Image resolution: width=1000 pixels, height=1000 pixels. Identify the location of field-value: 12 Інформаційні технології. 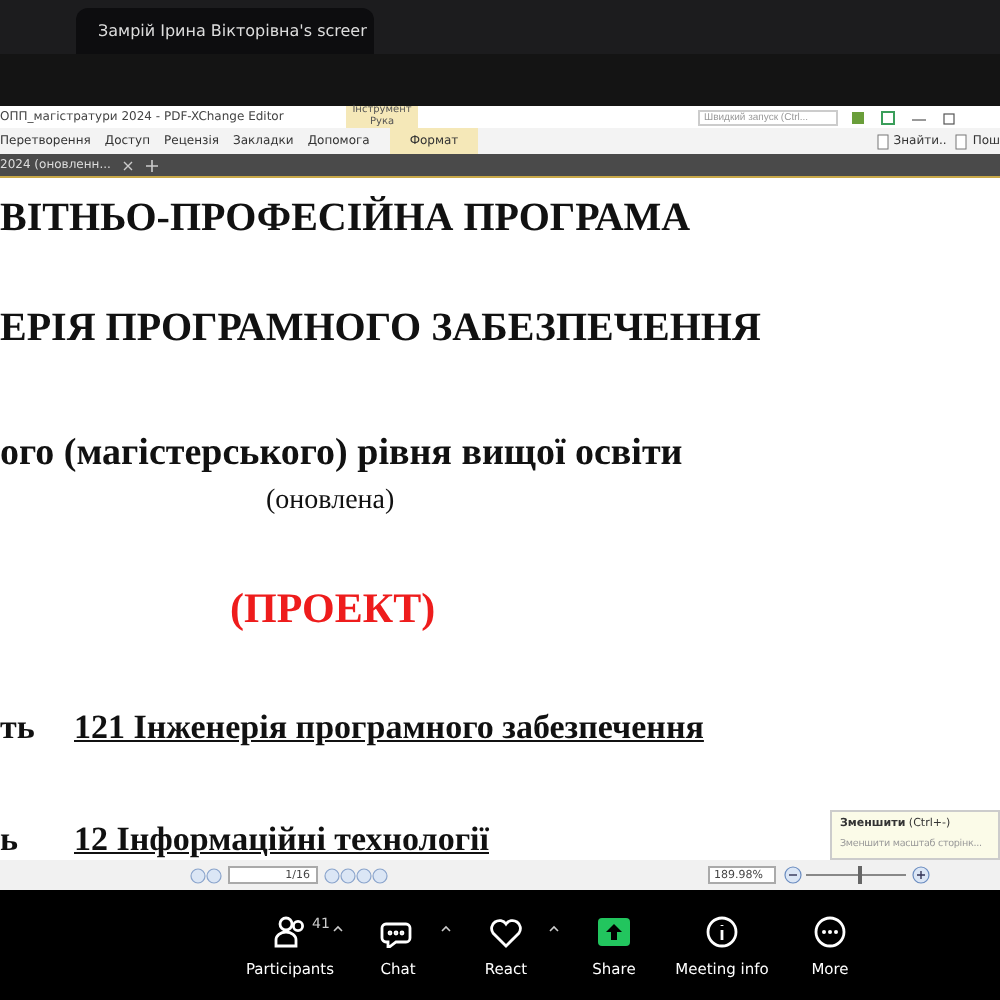
(281, 841).